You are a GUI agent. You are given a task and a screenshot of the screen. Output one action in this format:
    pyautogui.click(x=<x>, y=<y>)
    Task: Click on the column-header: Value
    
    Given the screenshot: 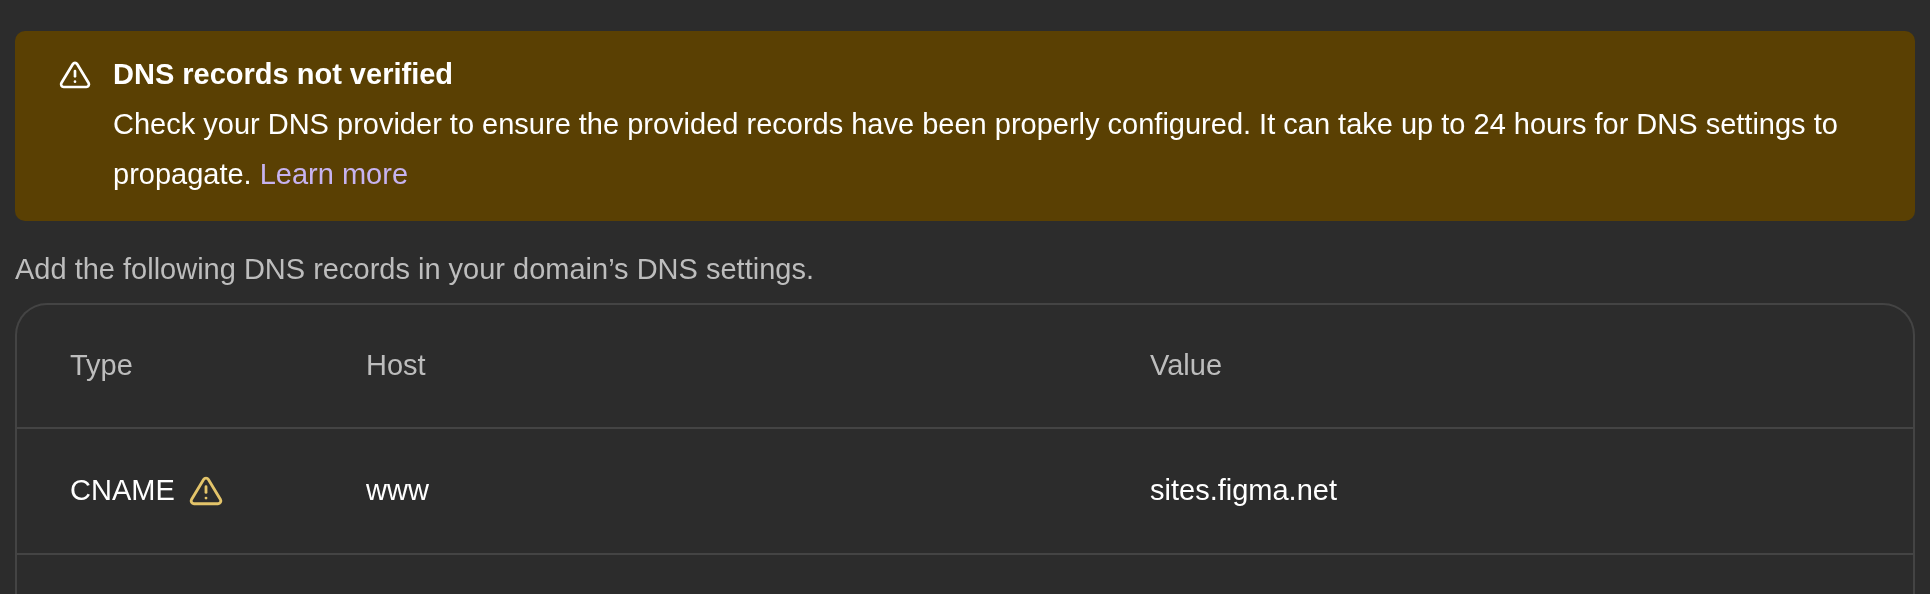 What is the action you would take?
    pyautogui.click(x=1186, y=366)
    